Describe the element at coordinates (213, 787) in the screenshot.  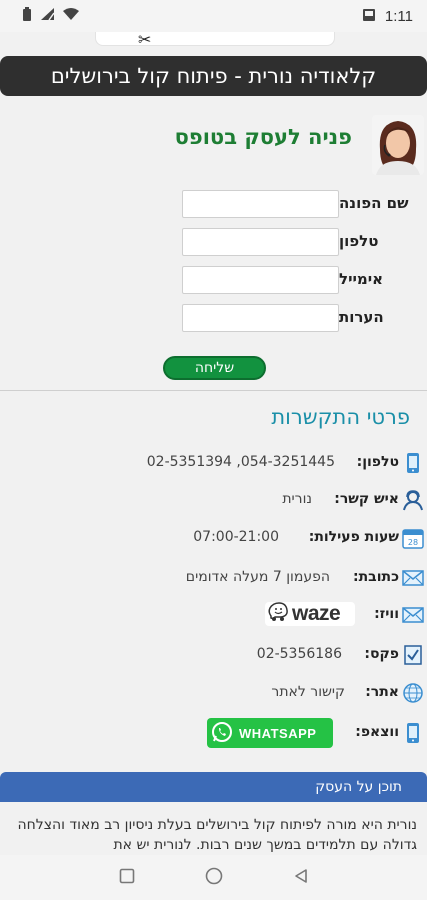
I see `about-header: תוכן על העסק` at that location.